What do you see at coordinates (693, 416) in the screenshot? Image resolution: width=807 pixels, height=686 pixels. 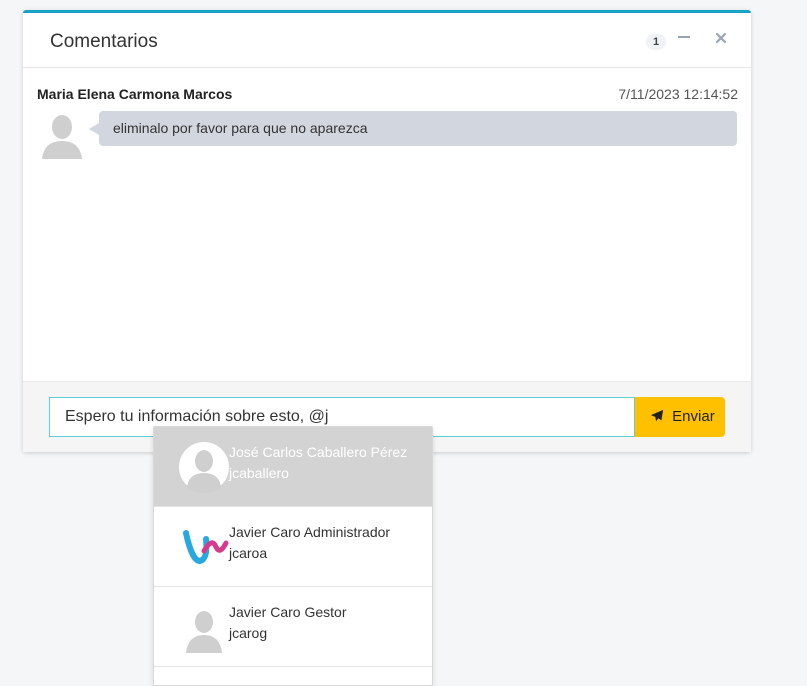 I see `send-button-label: Enviar` at bounding box center [693, 416].